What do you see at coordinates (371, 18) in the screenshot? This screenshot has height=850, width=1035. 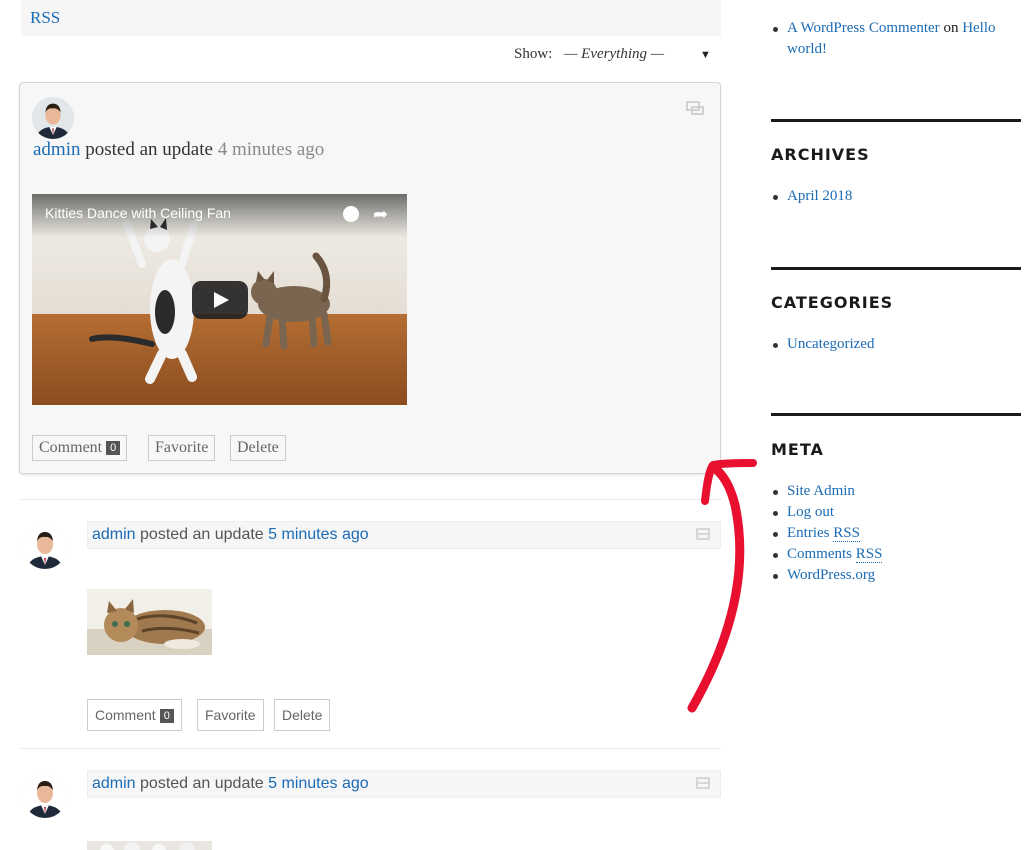 I see `rss-bar: RSS` at bounding box center [371, 18].